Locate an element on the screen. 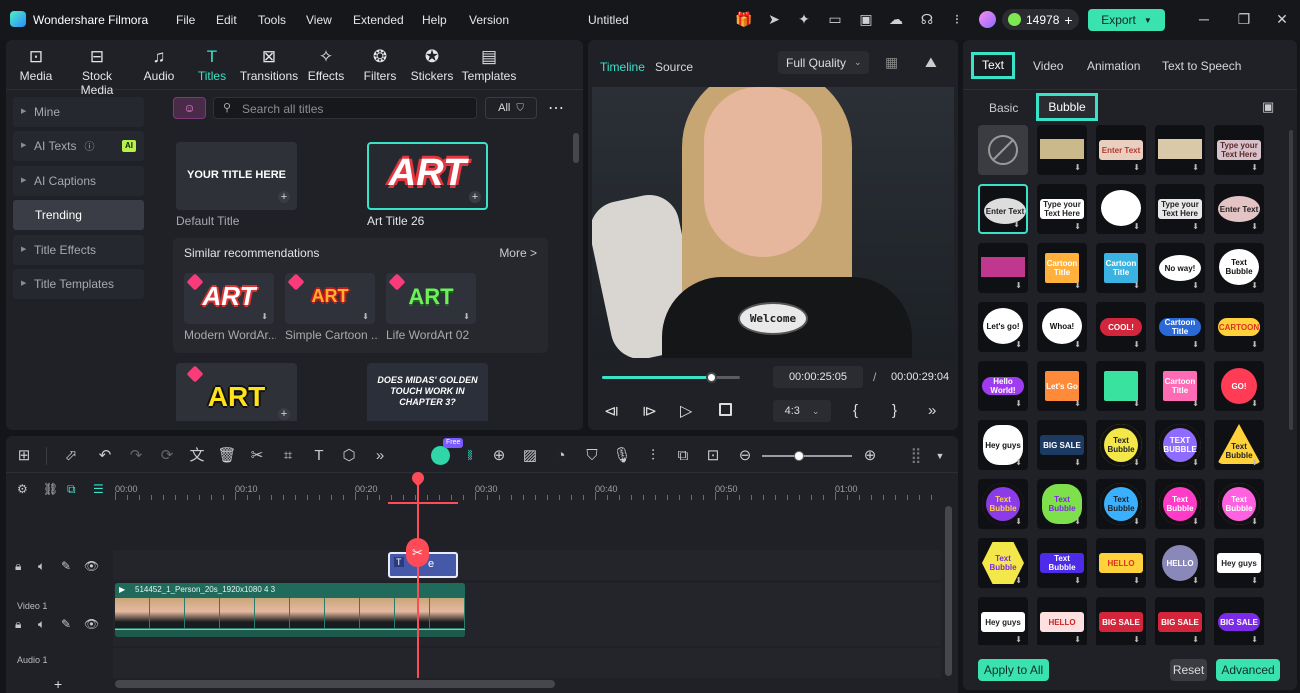 The width and height of the screenshot is (1300, 693). nav-filters: ❂ Filters is located at coordinates (380, 64).